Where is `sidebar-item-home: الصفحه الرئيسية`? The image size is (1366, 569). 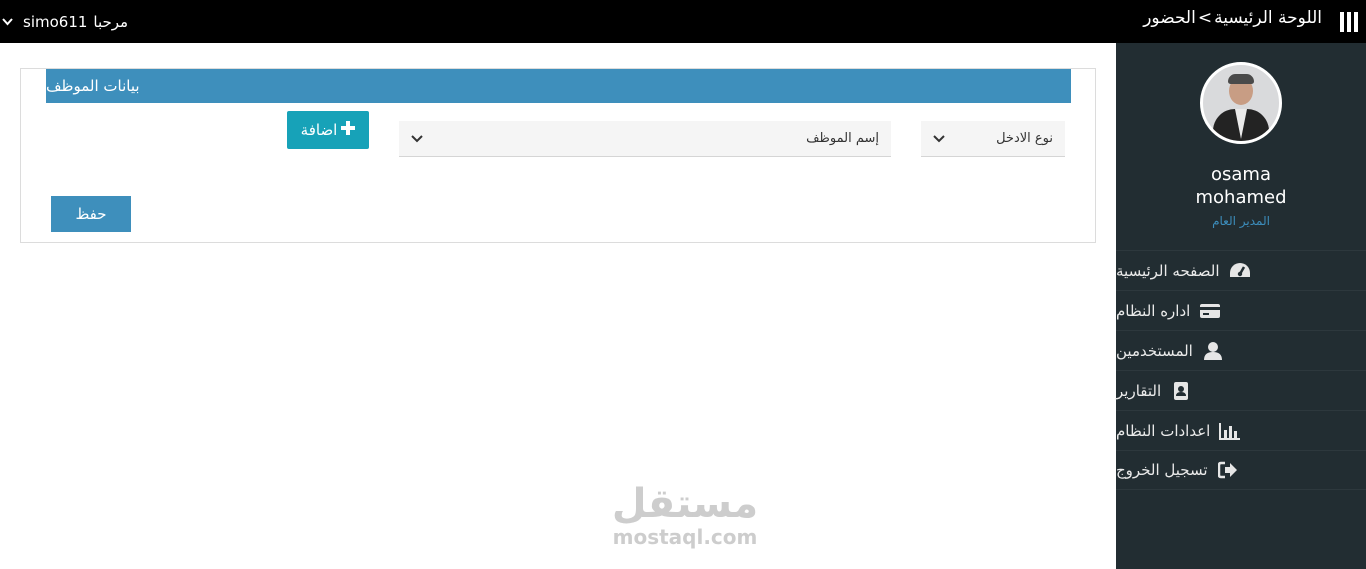 sidebar-item-home: الصفحه الرئيسية is located at coordinates (1241, 270).